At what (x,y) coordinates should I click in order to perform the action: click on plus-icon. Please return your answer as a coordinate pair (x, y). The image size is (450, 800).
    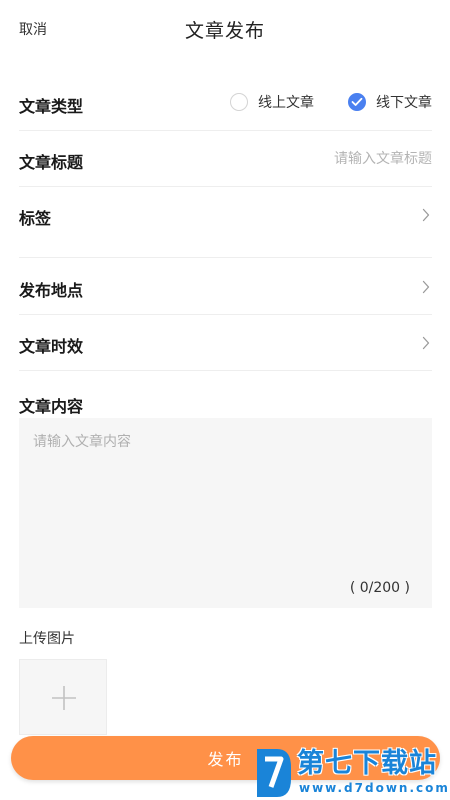
    Looking at the image, I should click on (64, 698).